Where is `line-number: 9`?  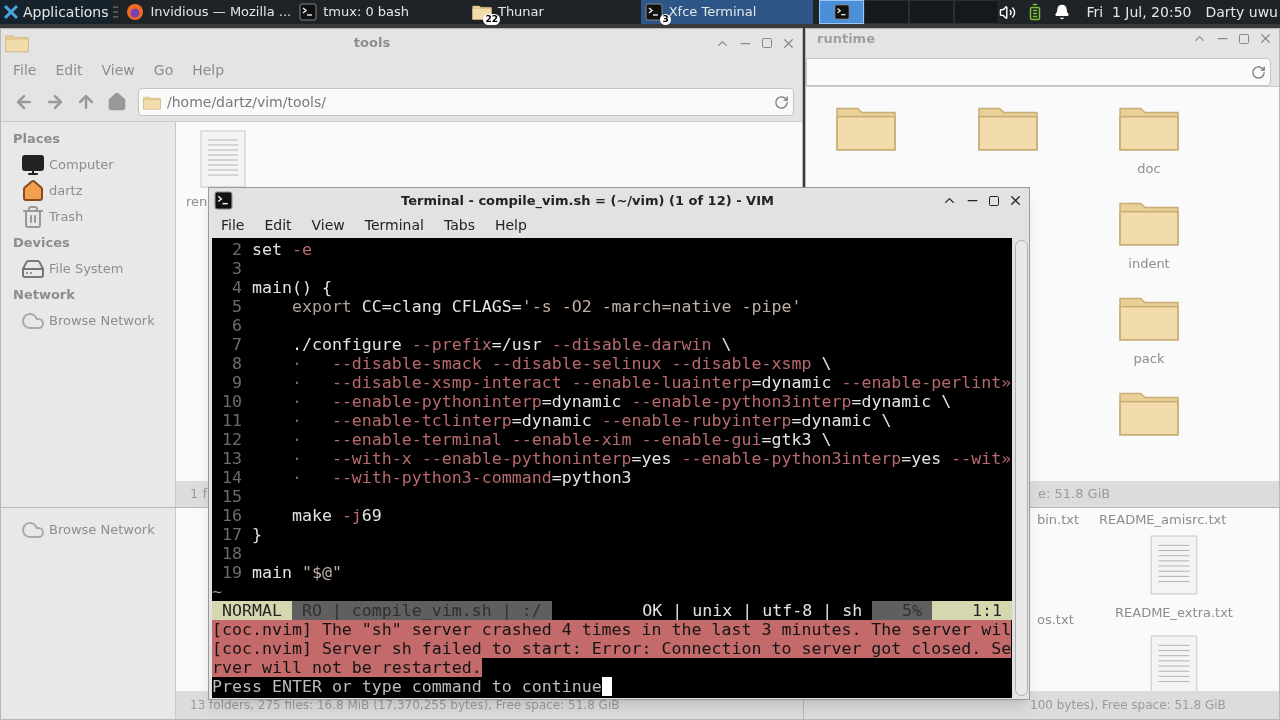 line-number: 9 is located at coordinates (236, 382).